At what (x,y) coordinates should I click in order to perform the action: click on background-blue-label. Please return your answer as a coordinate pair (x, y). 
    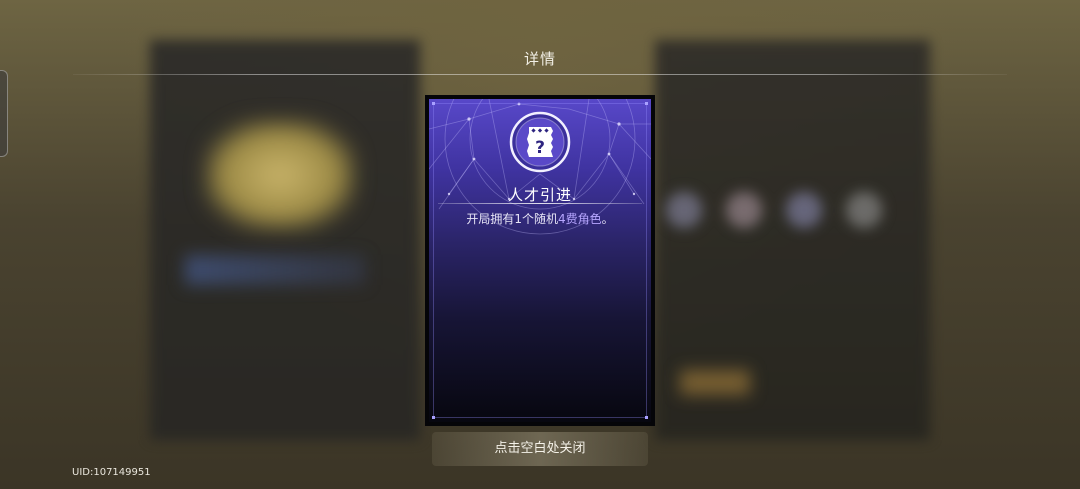
    Looking at the image, I should click on (275, 270).